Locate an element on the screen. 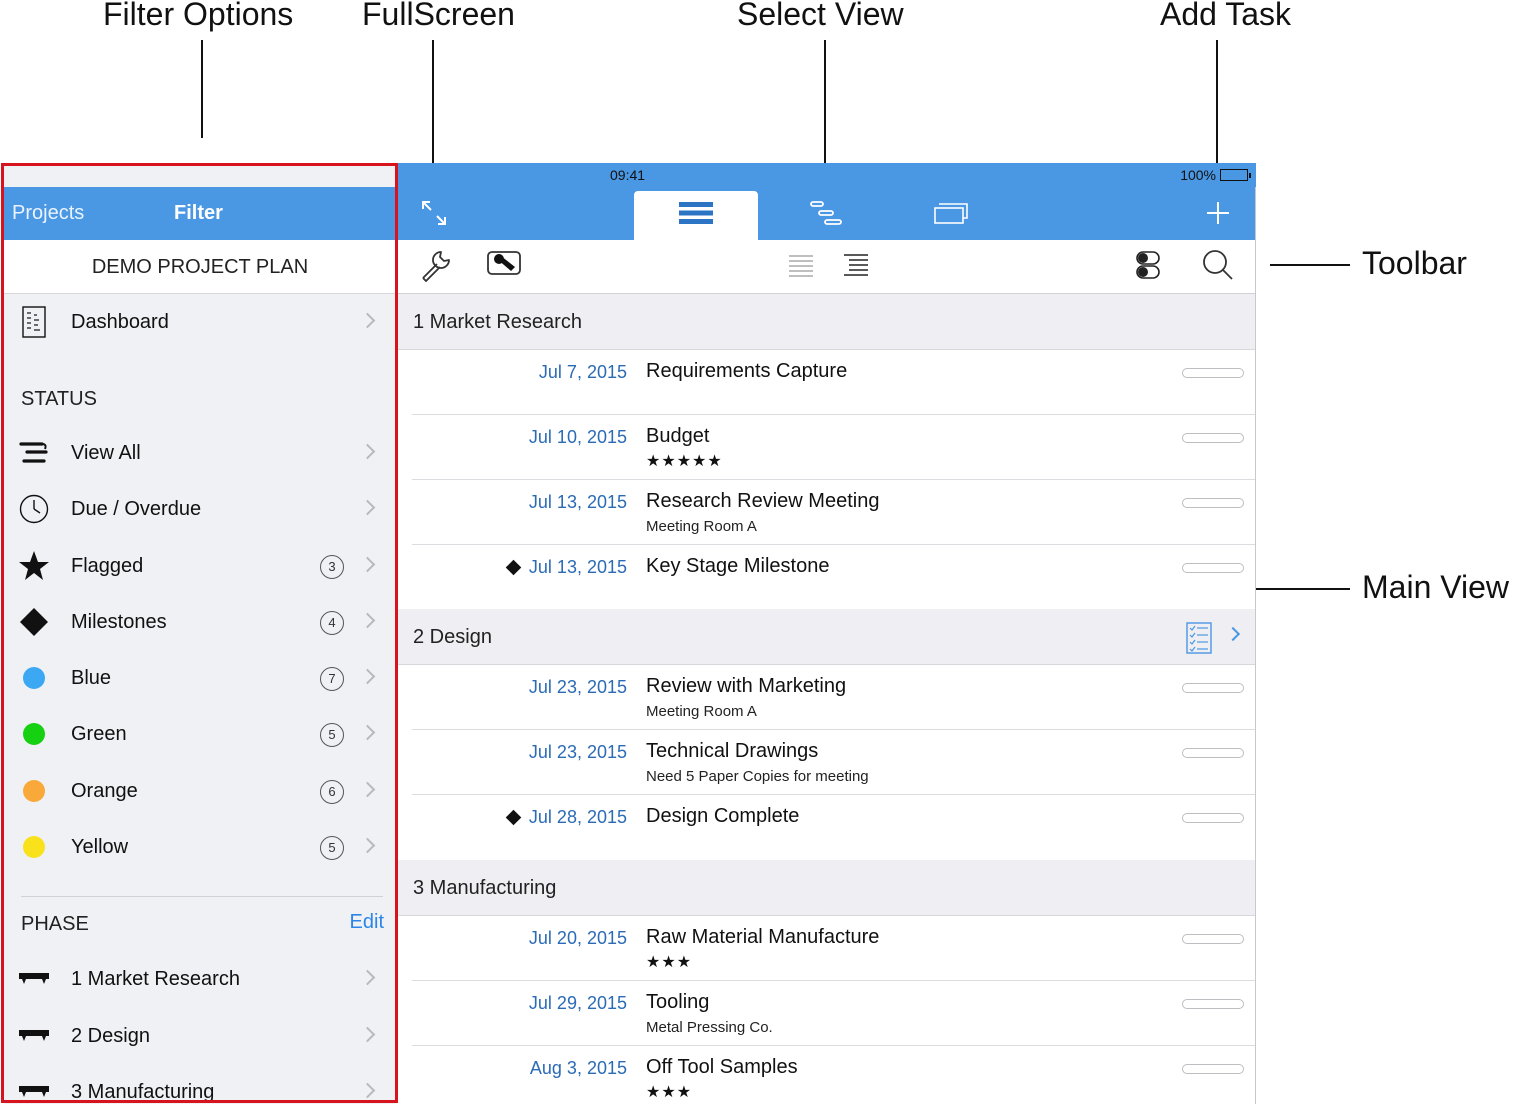  magnifier-wrench-icon is located at coordinates (506, 267).